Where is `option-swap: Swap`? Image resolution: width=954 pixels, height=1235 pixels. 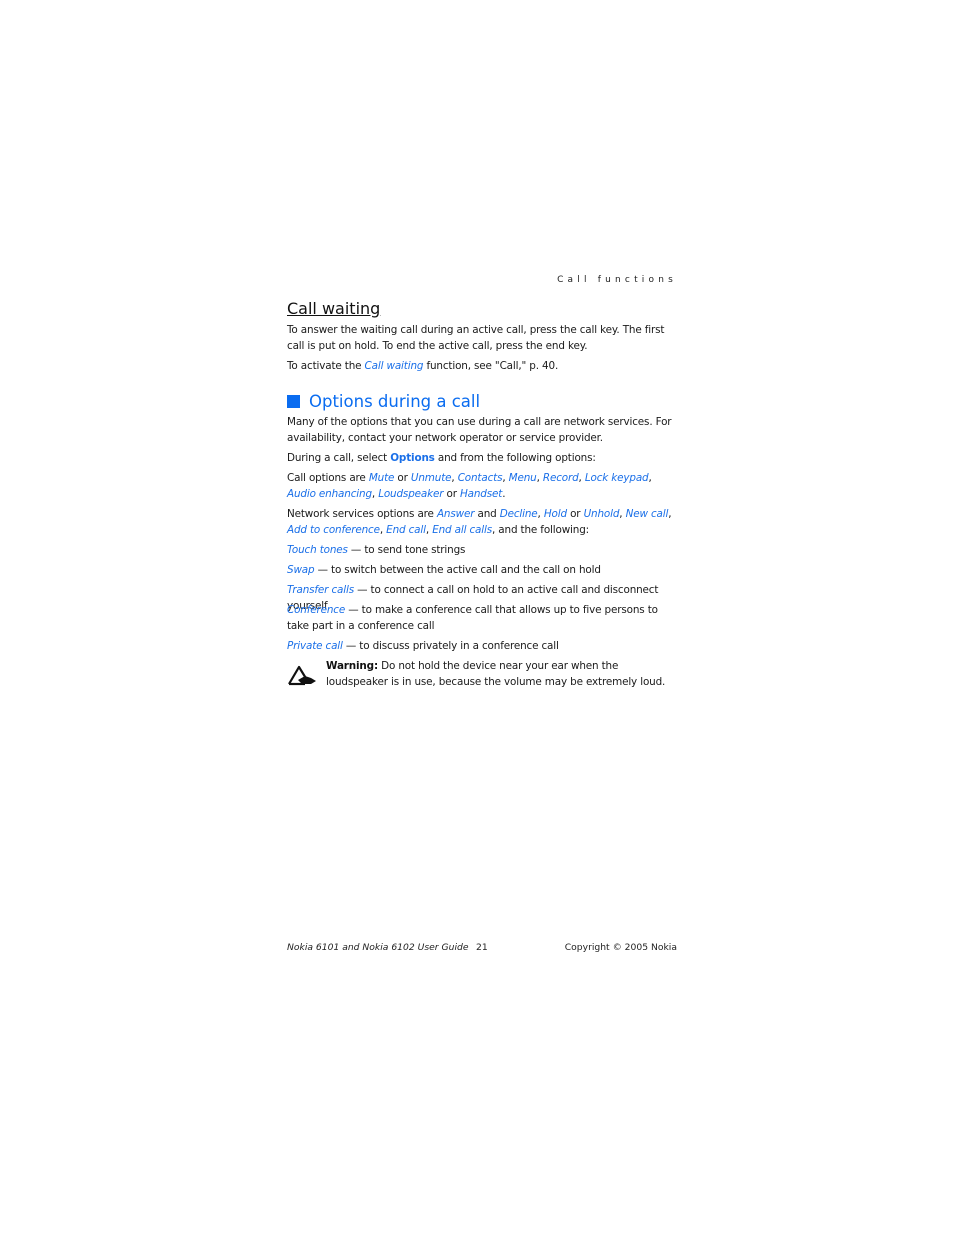 option-swap: Swap is located at coordinates (301, 570).